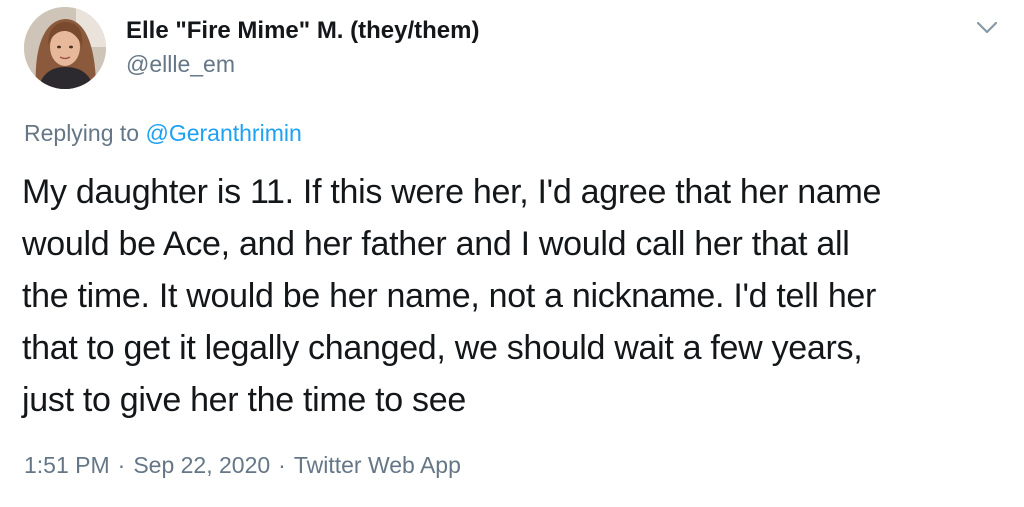 The image size is (1024, 507). I want to click on tweet-source: Twitter Web App, so click(377, 465).